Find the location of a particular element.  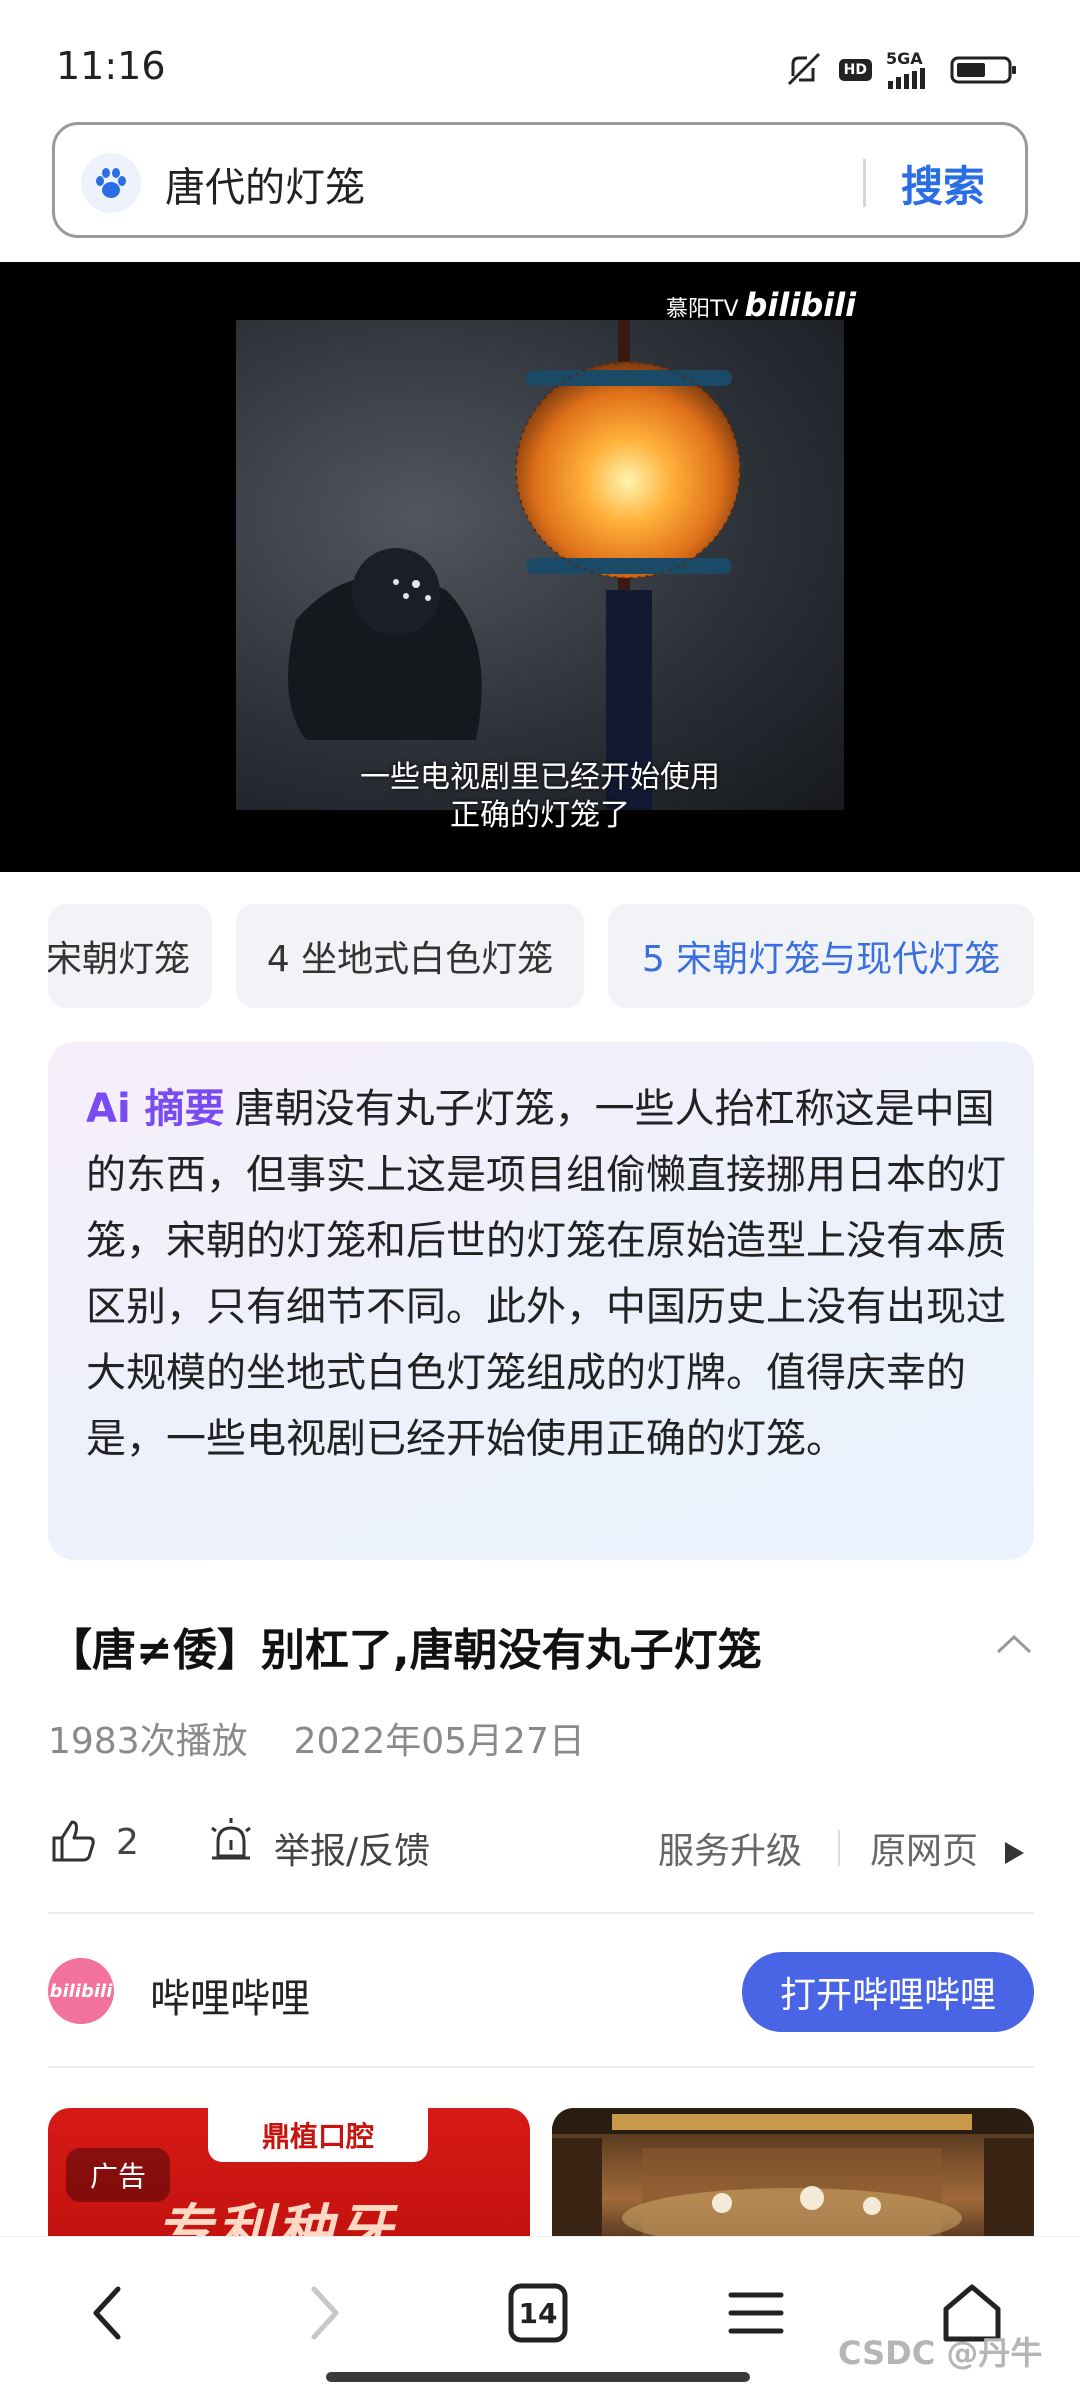

forward-button is located at coordinates (324, 2313).